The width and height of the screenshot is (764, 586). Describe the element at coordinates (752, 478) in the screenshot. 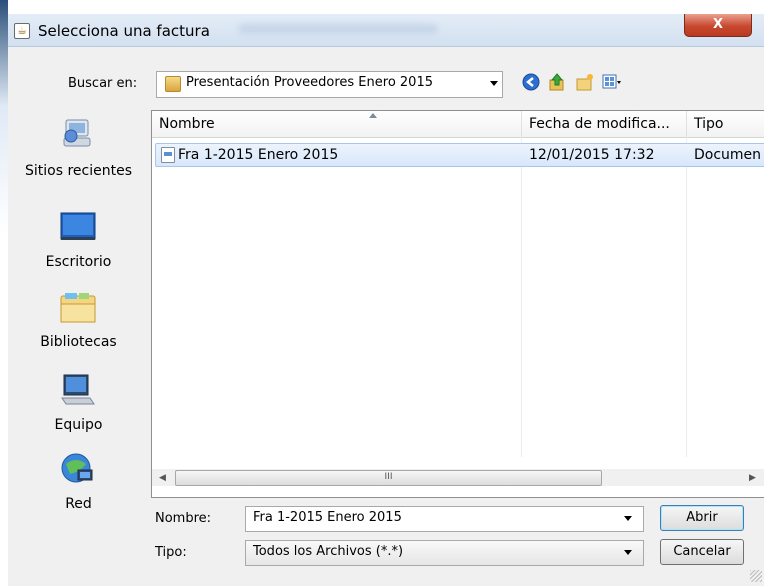

I see `scroll-right-icon: ▶` at that location.